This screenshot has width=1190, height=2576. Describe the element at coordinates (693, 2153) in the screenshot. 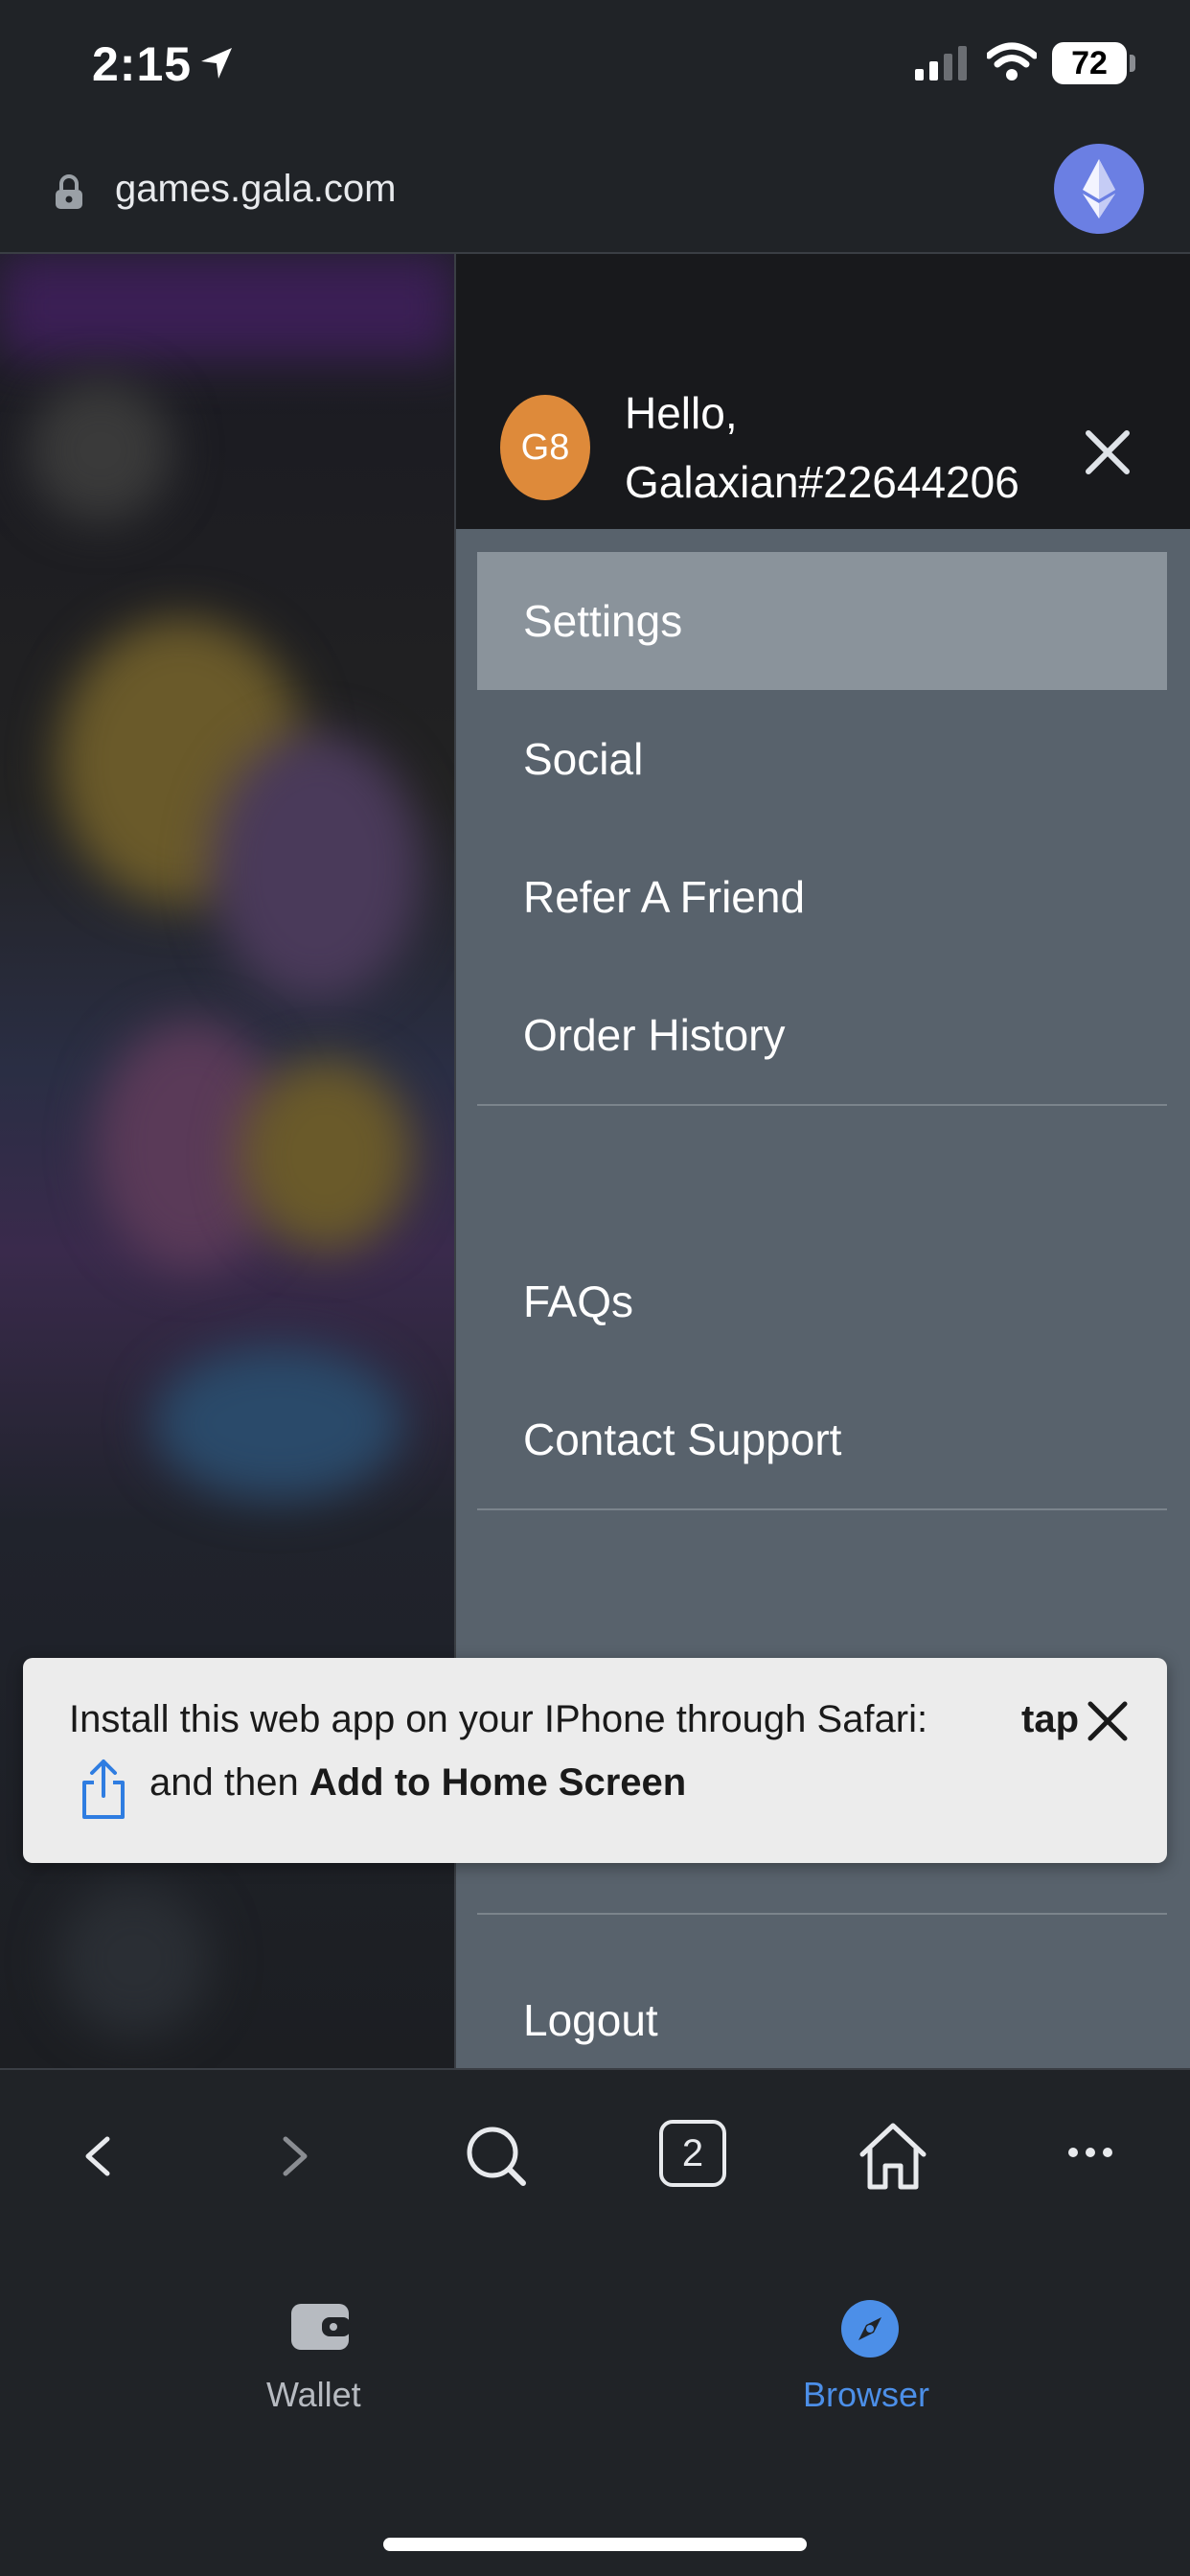

I see `tabs-button: 2` at that location.